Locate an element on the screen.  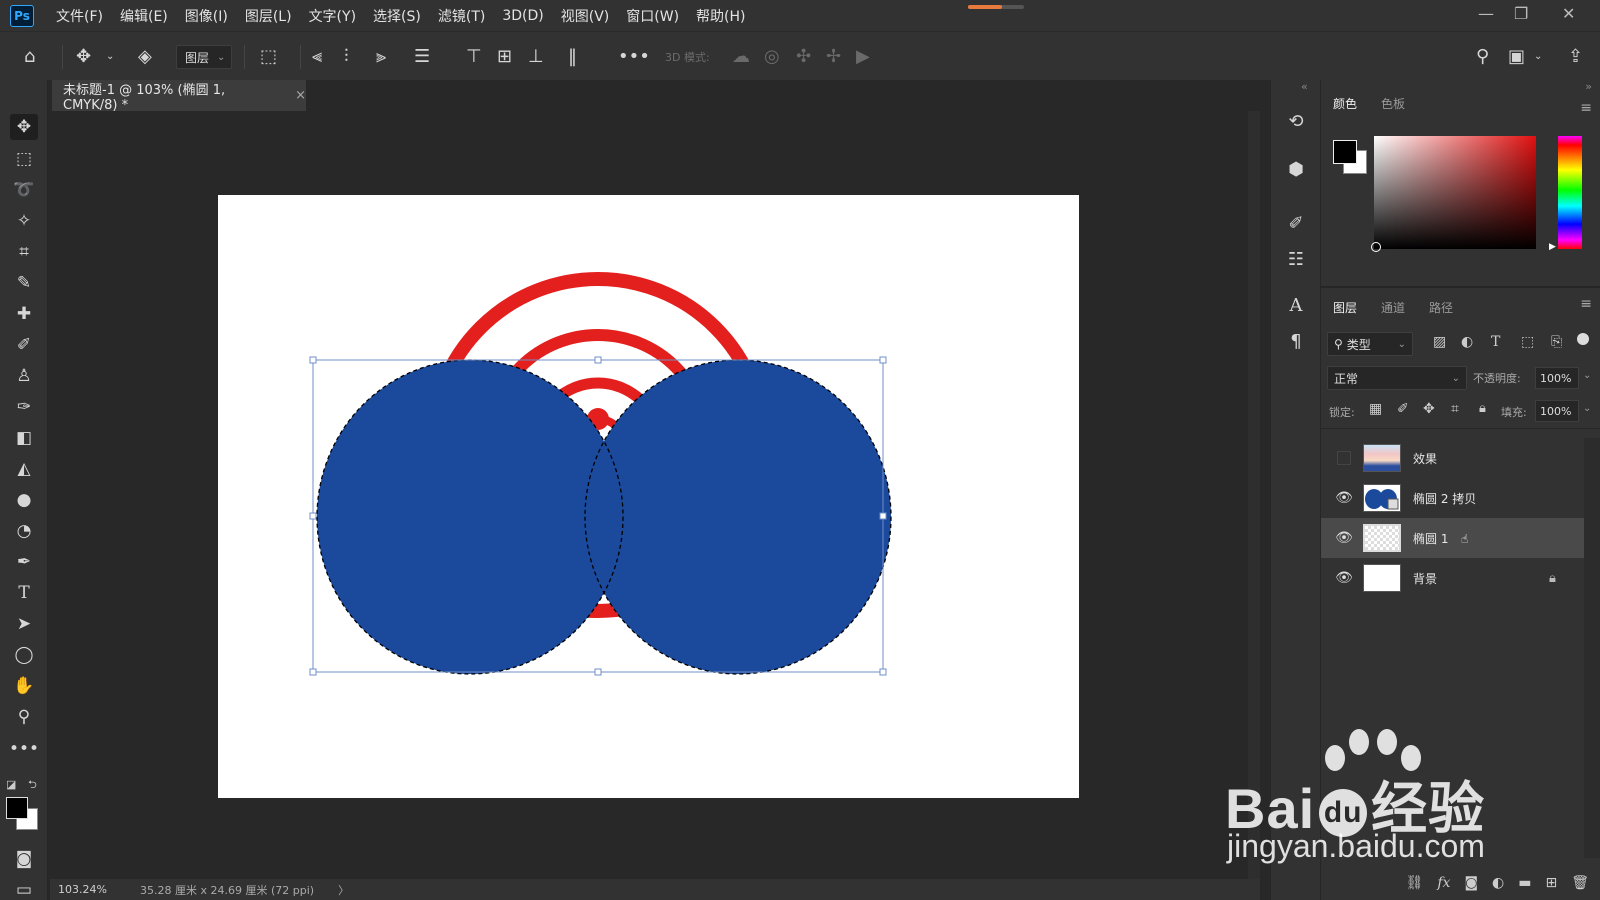
tab-layers: 图层 is located at coordinates (1345, 311).